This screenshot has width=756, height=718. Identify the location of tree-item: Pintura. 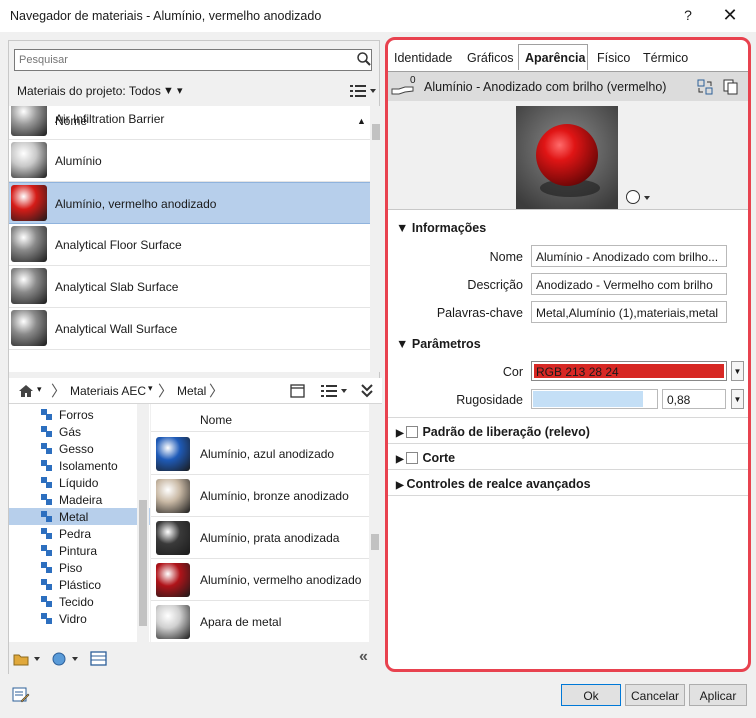
(79, 550).